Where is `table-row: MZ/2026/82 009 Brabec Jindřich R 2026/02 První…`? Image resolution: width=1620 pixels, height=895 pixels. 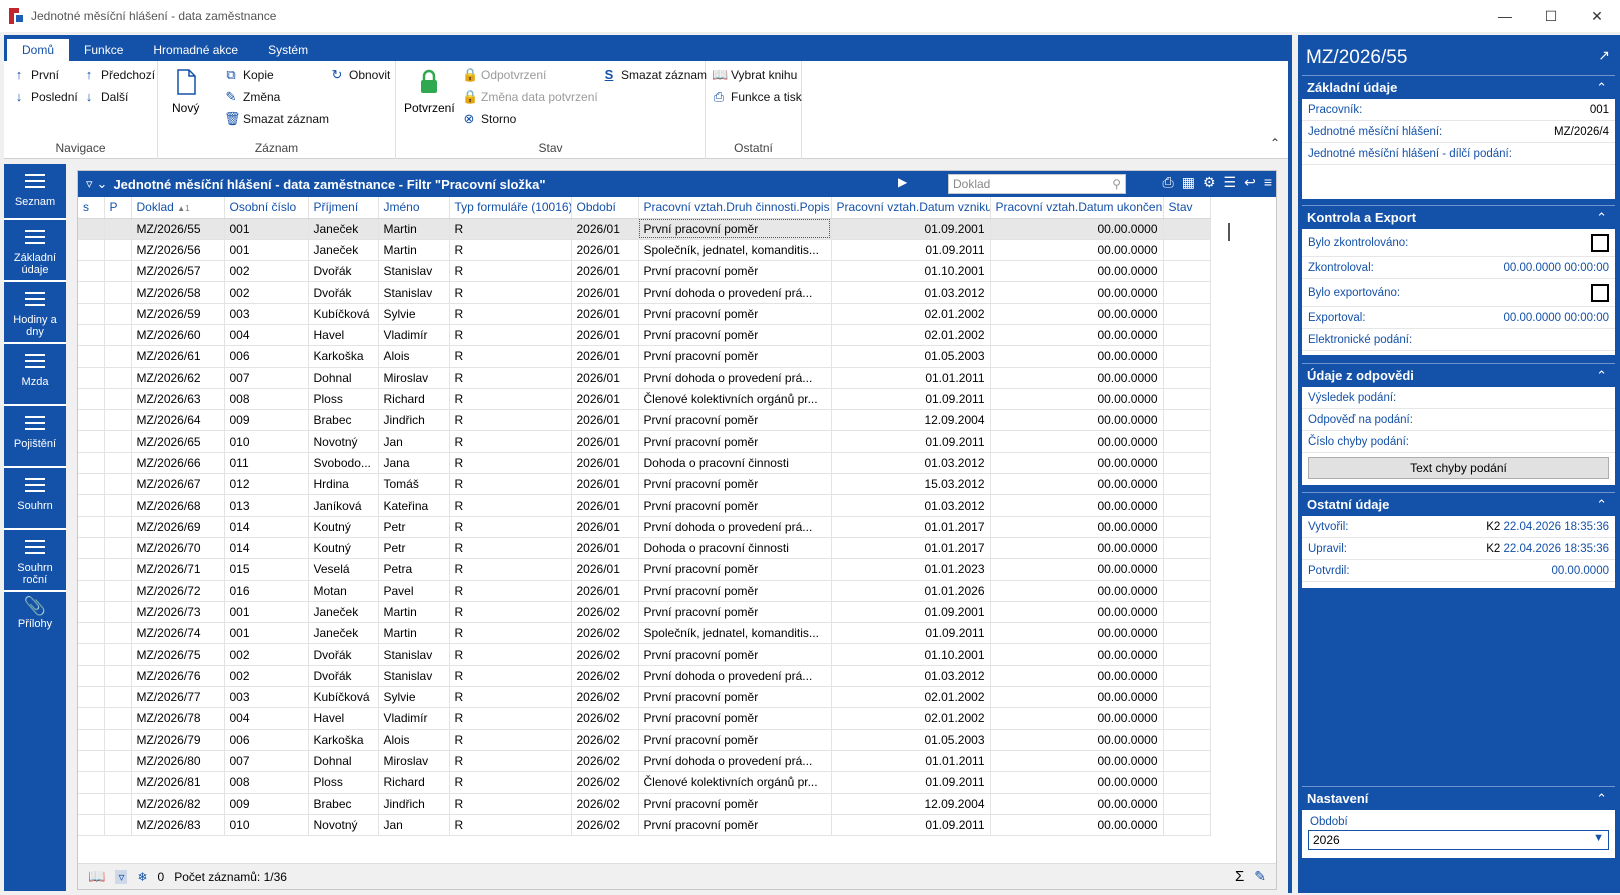 table-row: MZ/2026/82 009 Brabec Jindřich R 2026/02 První… is located at coordinates (644, 804).